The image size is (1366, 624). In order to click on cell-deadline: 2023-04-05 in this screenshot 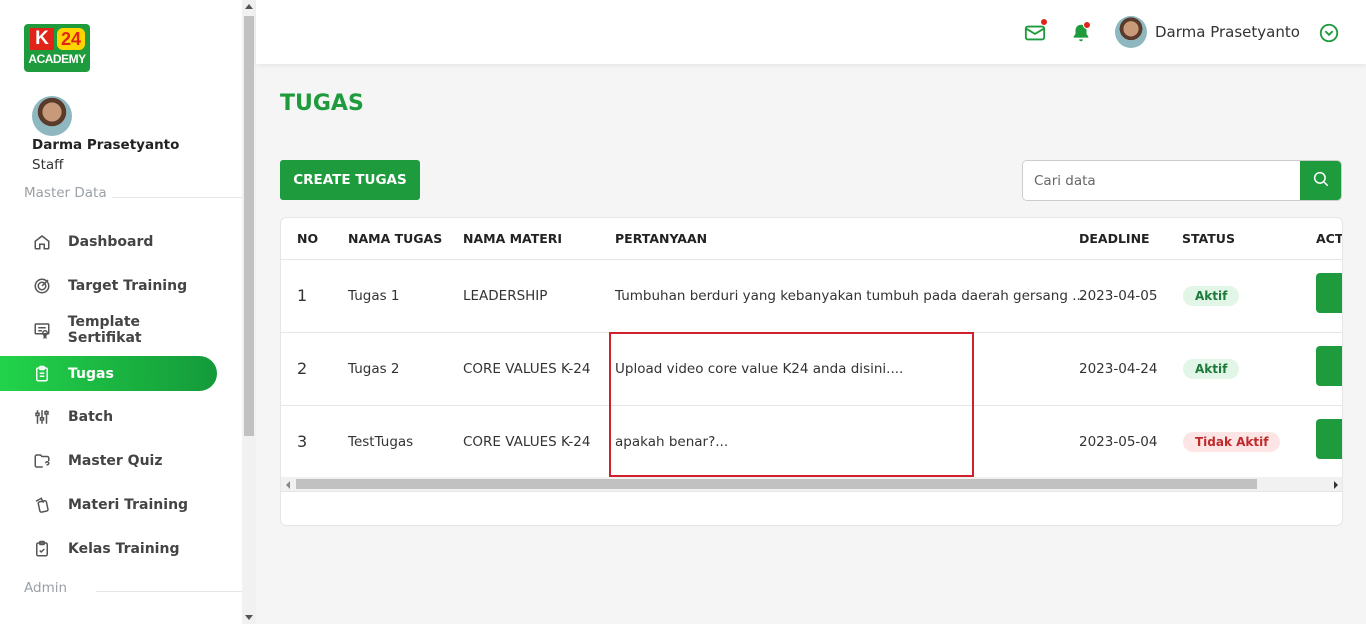, I will do `click(1118, 296)`.